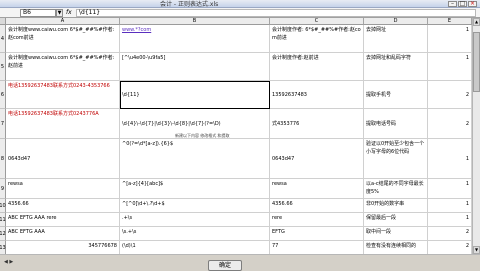 Image resolution: width=480 pixels, height=271 pixels. What do you see at coordinates (396, 39) in the screenshot?
I see `table-cell: 去掉网址` at bounding box center [396, 39].